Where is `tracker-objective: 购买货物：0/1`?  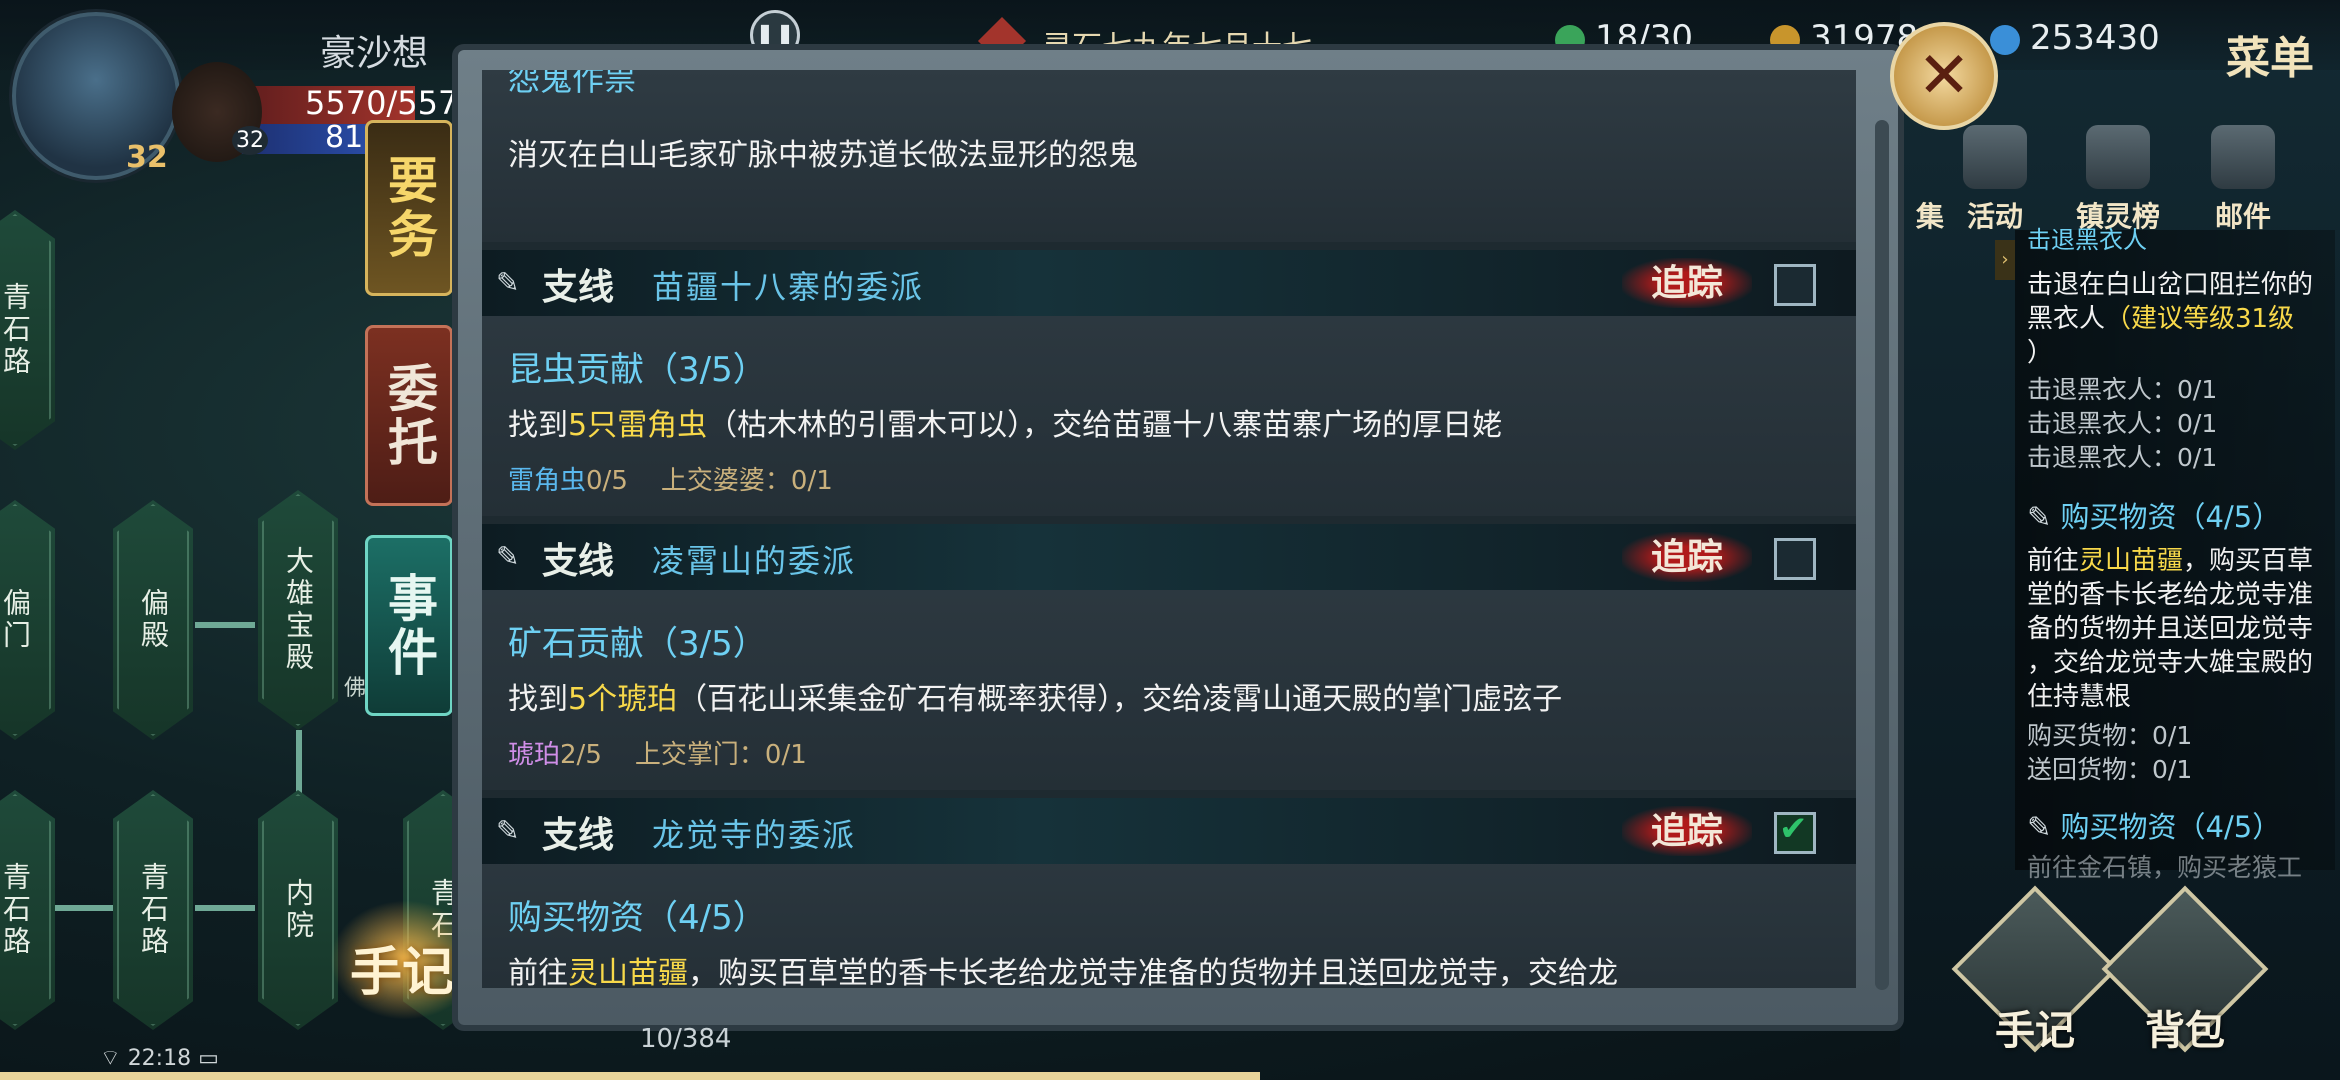
tracker-objective: 购买货物：0/1 is located at coordinates (2110, 735).